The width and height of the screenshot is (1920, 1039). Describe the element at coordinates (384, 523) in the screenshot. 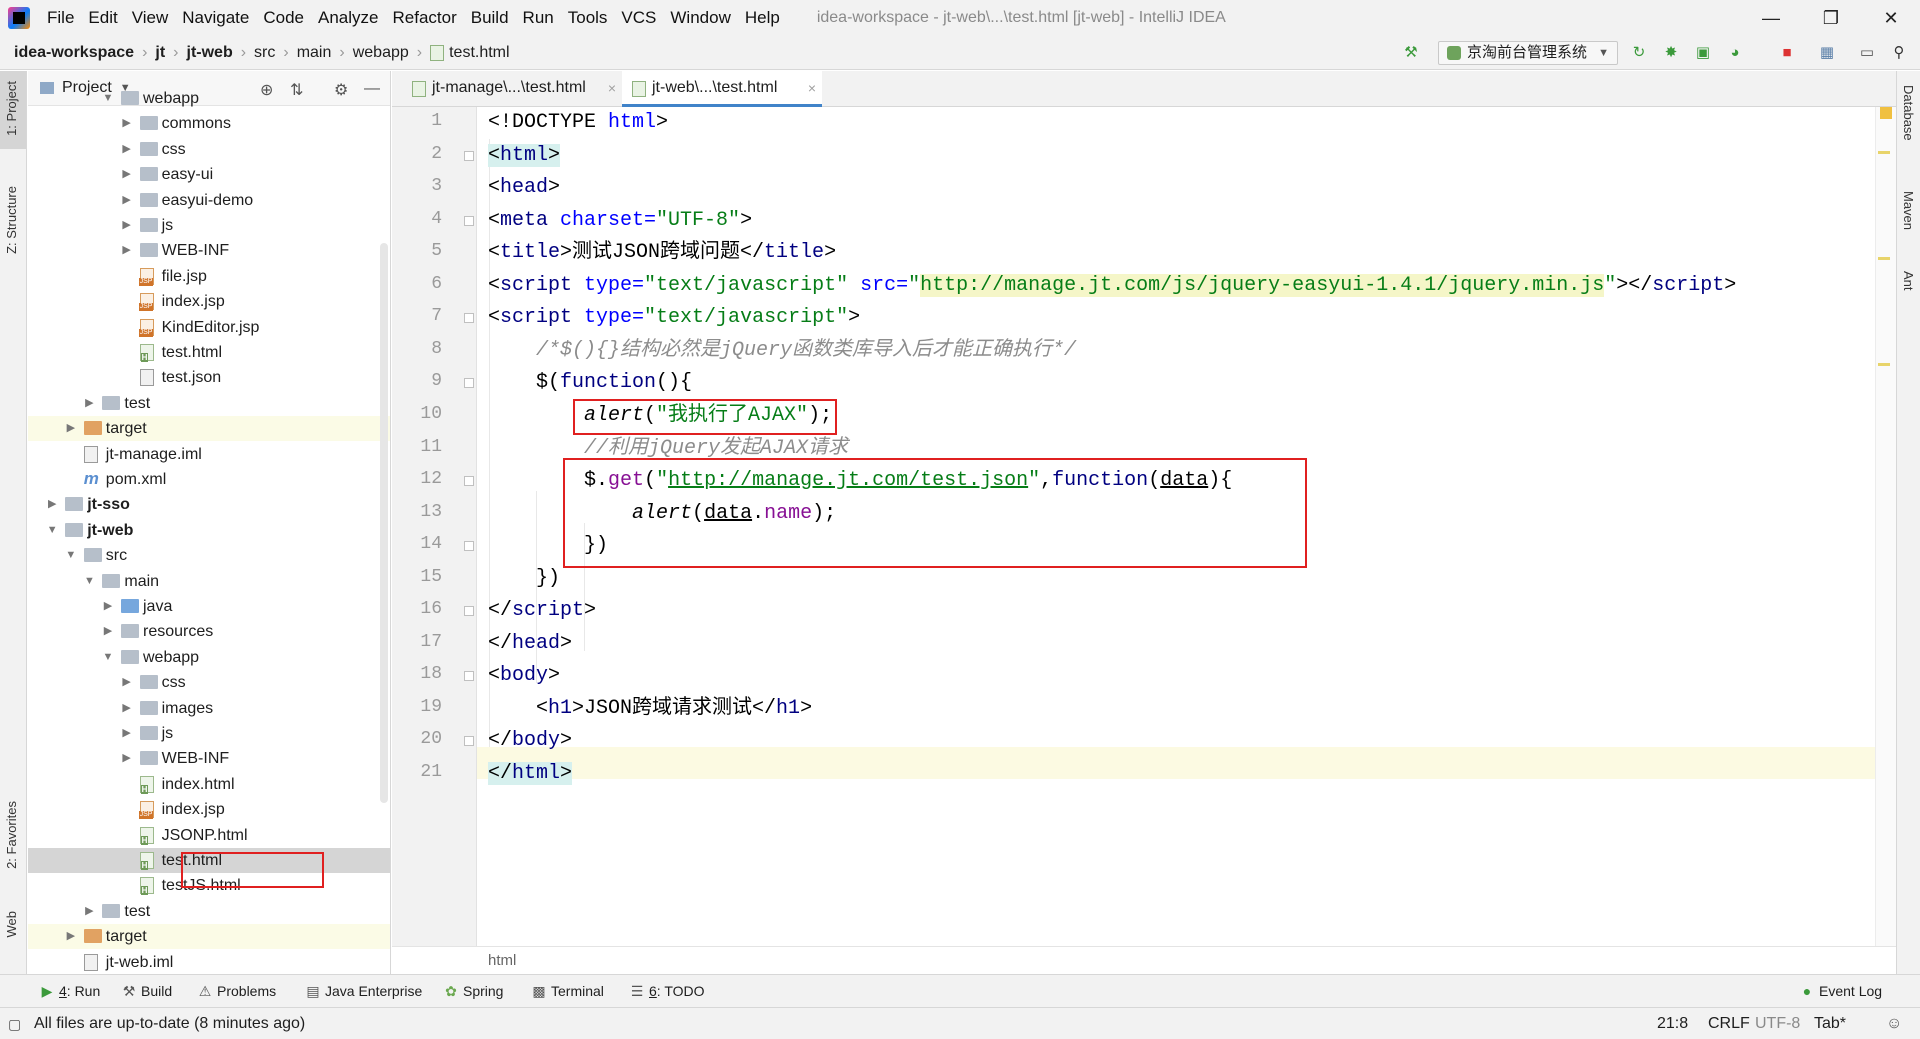

I see `project-scrollbar` at that location.